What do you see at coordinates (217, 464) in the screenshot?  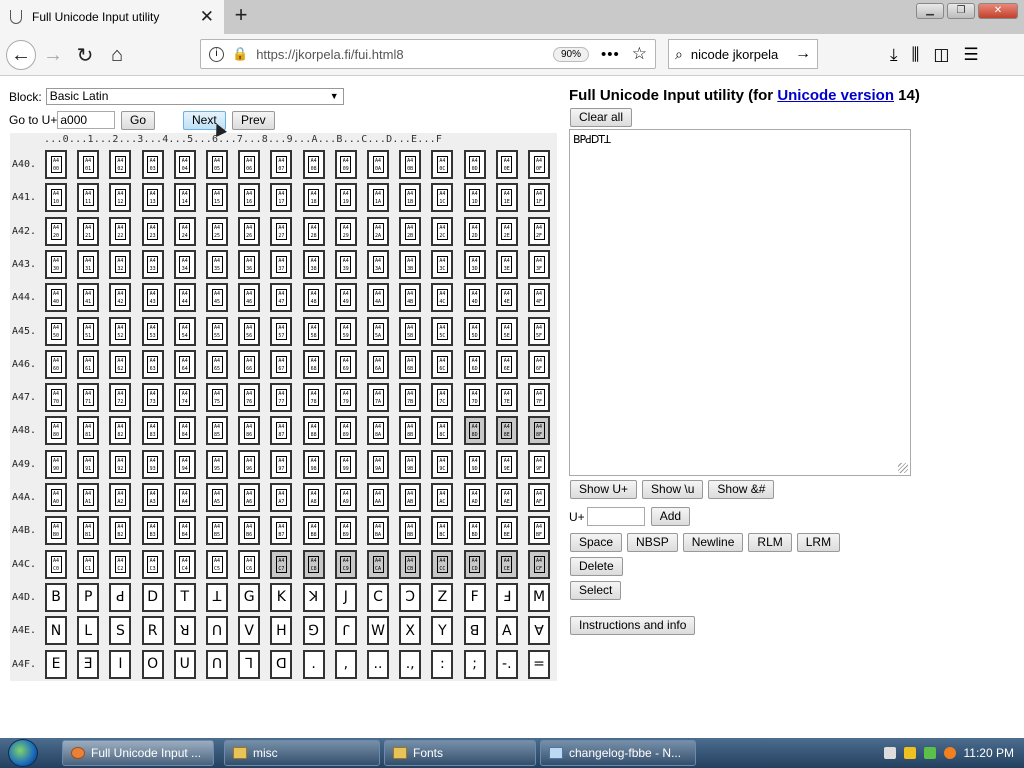 I see `char-cell: A495` at bounding box center [217, 464].